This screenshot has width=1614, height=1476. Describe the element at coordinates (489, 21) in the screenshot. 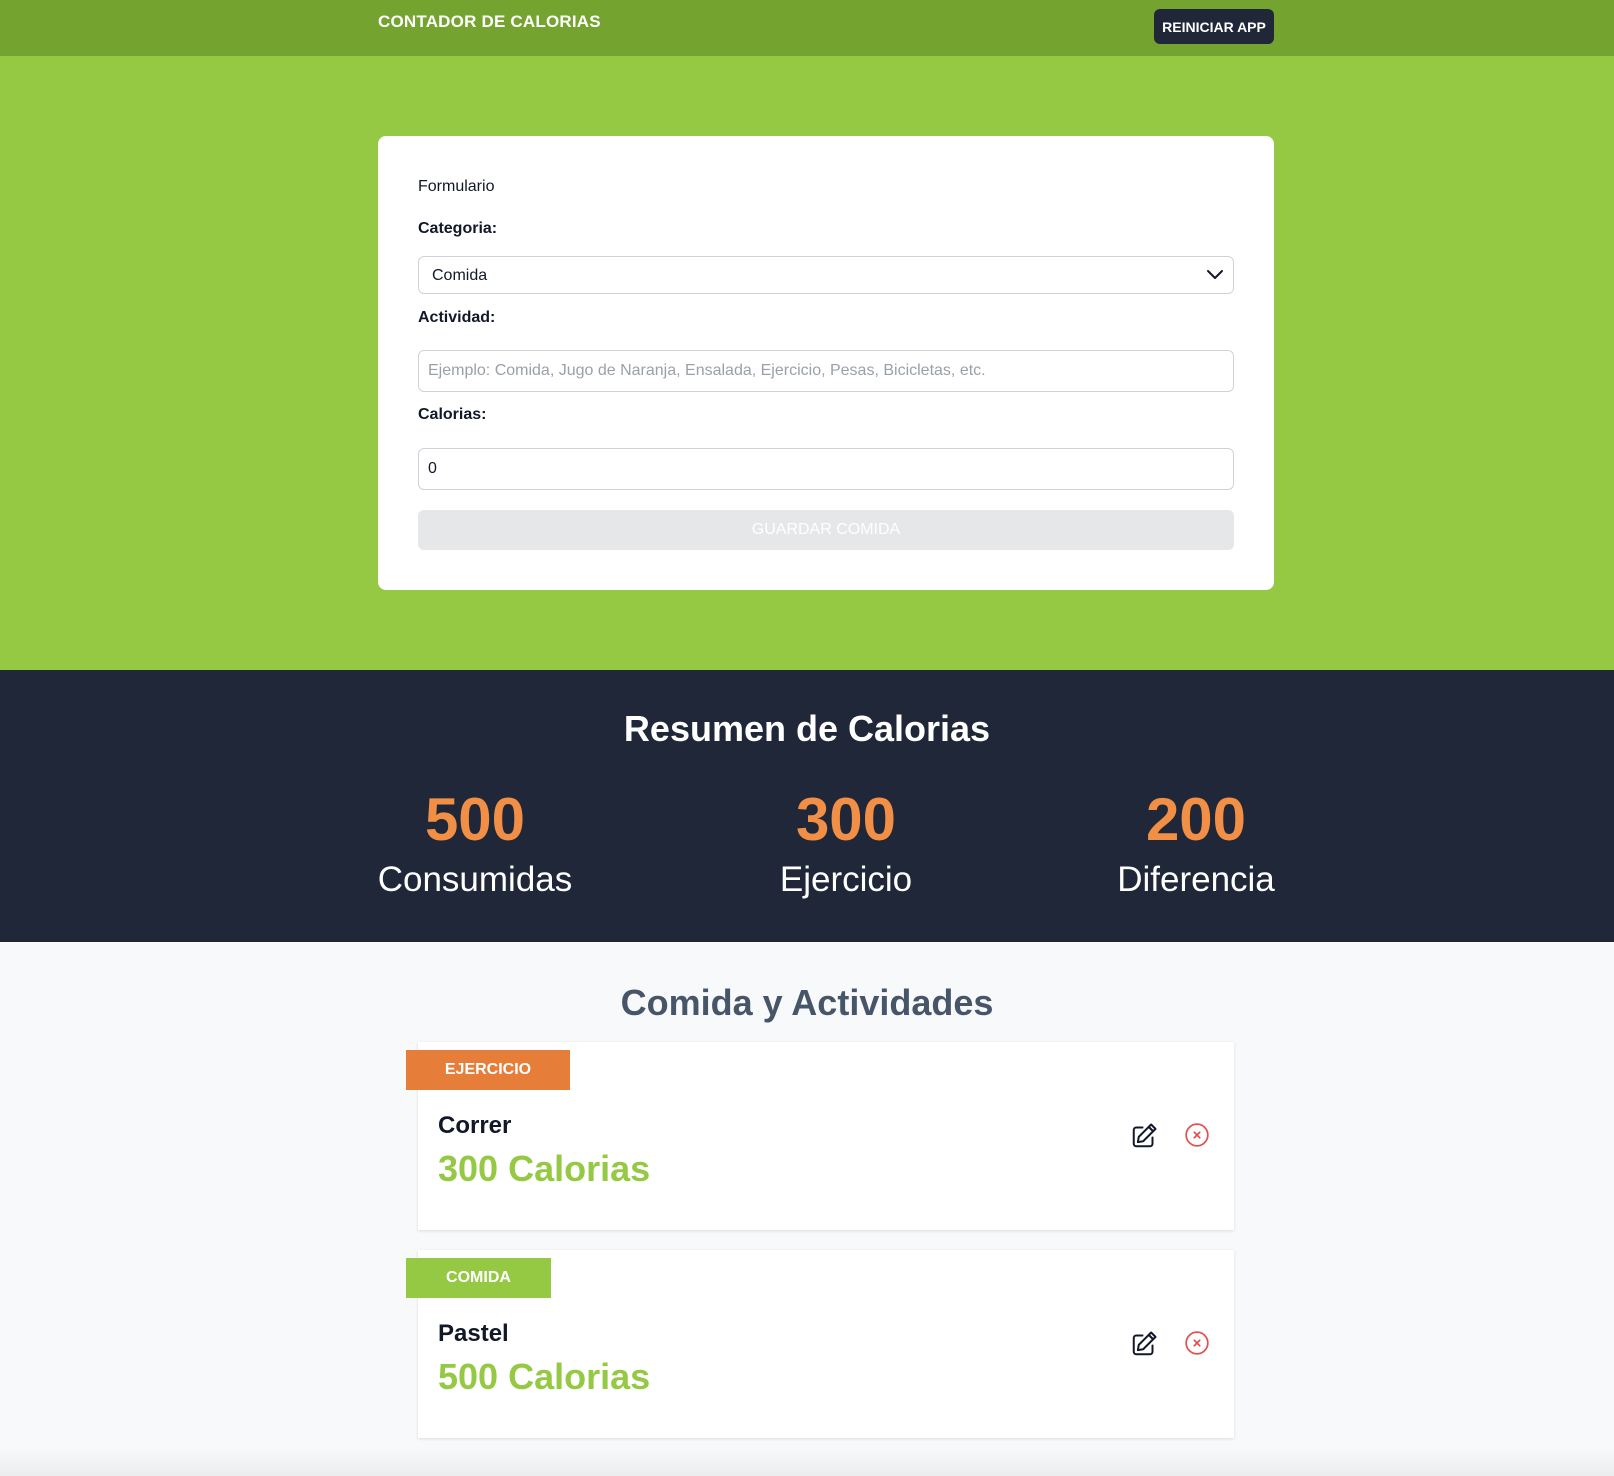

I see `app-title: CONTADOR DE CALORIAS` at that location.